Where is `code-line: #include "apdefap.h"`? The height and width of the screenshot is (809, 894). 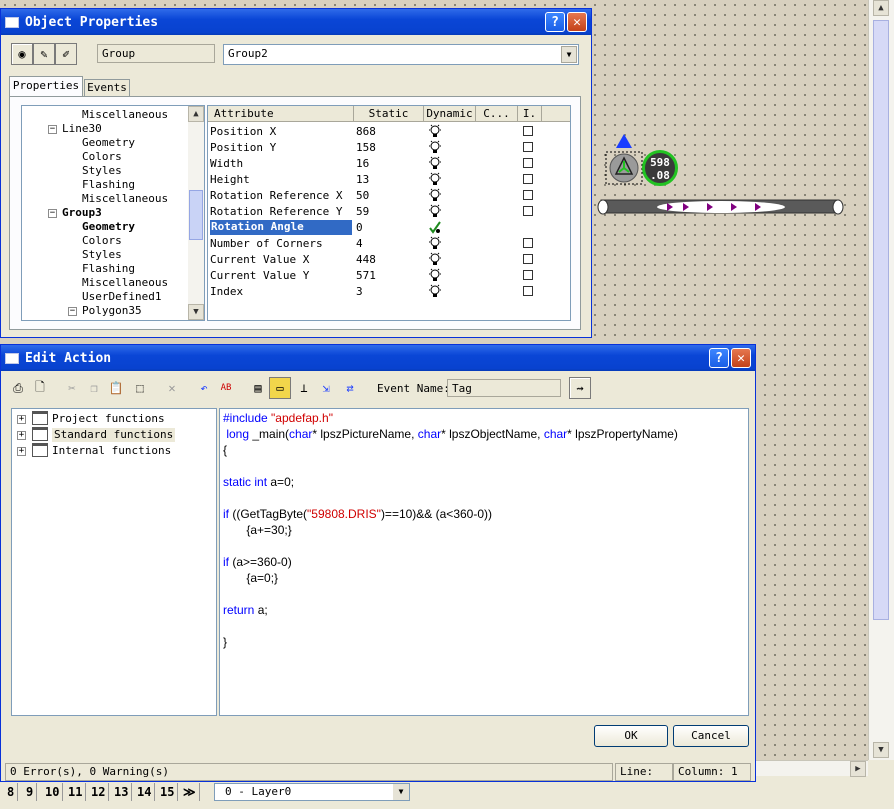
code-line: #include "apdefap.h" is located at coordinates (278, 419).